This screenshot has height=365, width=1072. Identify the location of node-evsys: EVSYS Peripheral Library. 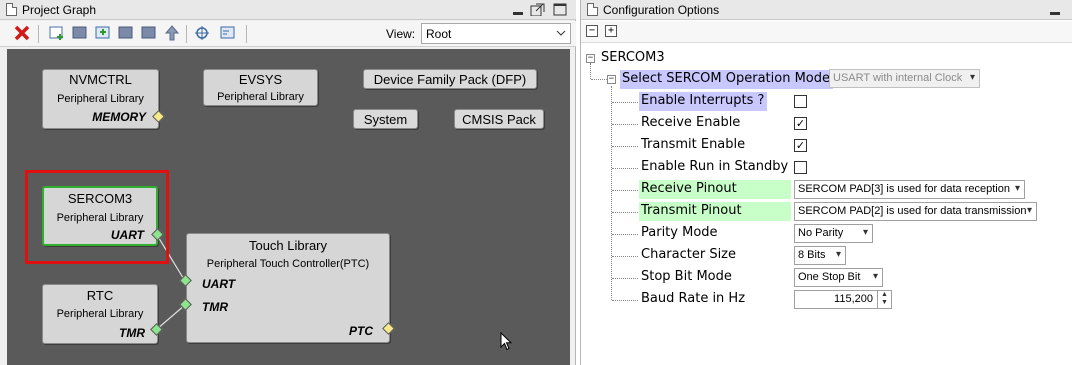
(260, 87).